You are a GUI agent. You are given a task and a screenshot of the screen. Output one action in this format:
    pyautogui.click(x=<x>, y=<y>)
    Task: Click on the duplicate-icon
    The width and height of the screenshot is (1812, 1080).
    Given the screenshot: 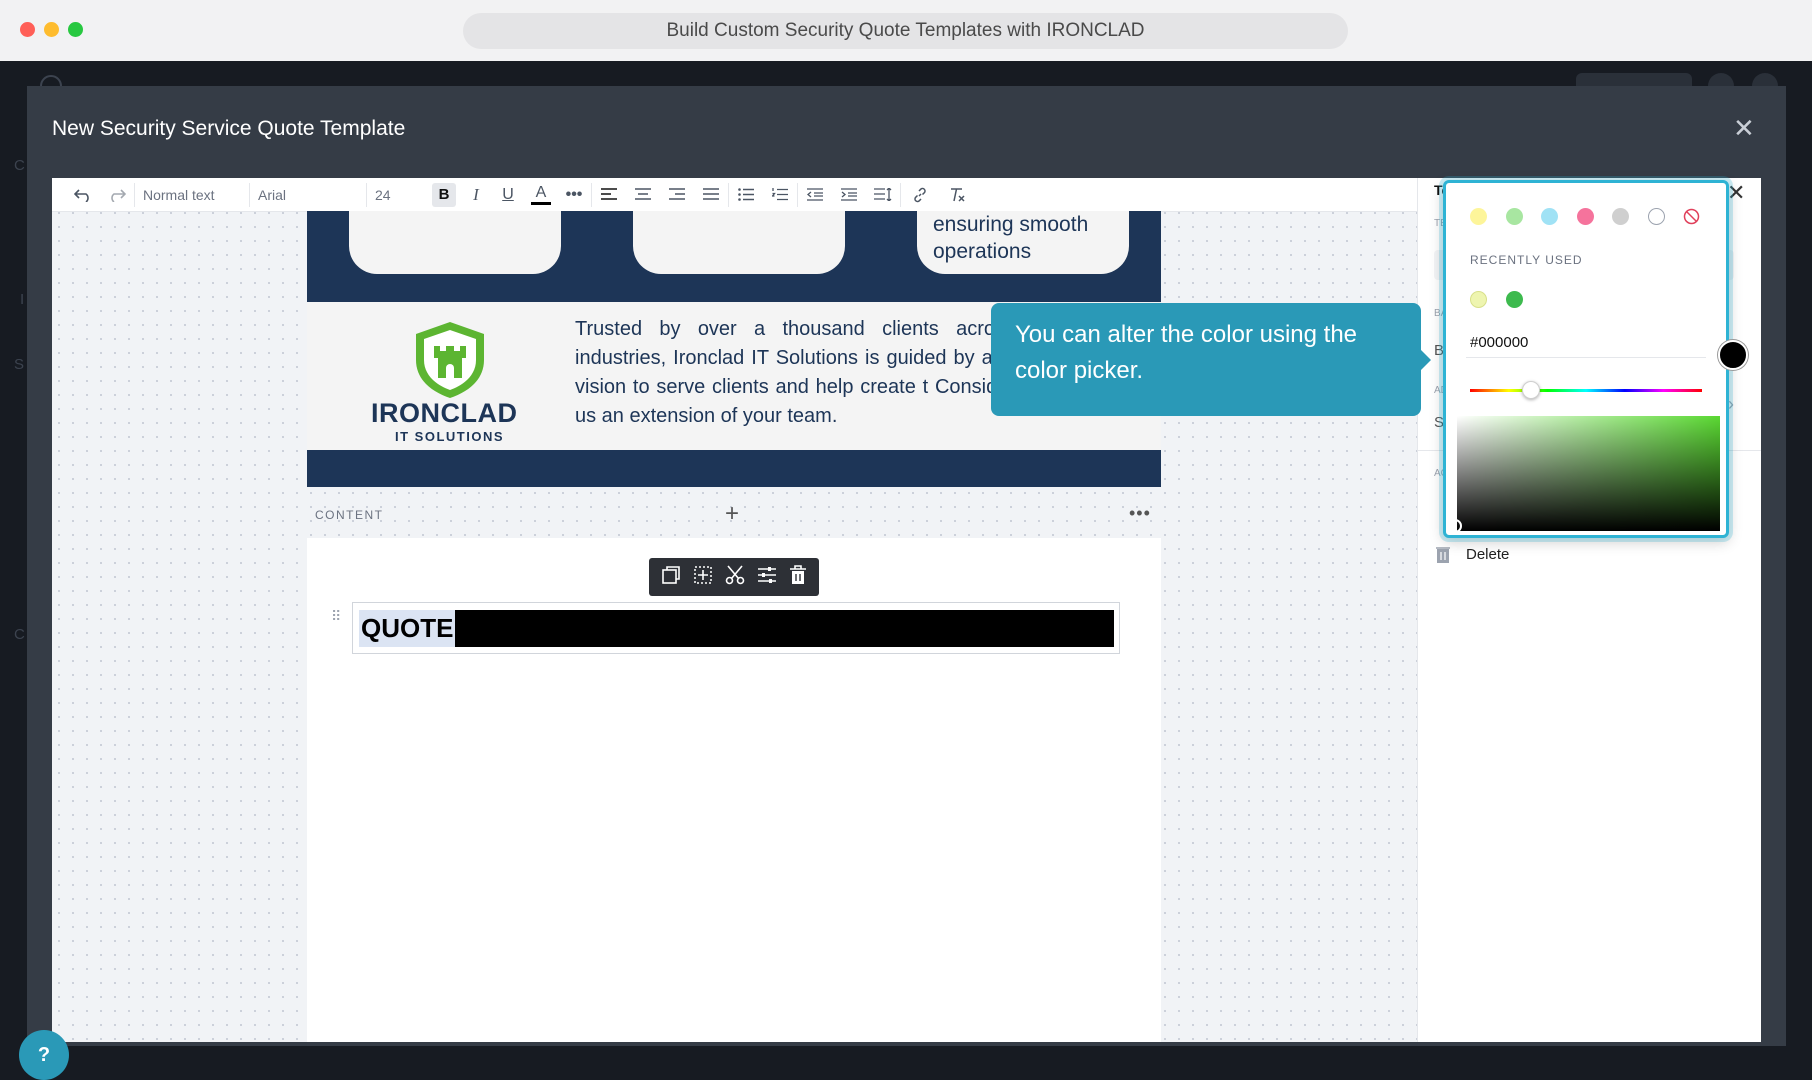 What is the action you would take?
    pyautogui.click(x=671, y=577)
    